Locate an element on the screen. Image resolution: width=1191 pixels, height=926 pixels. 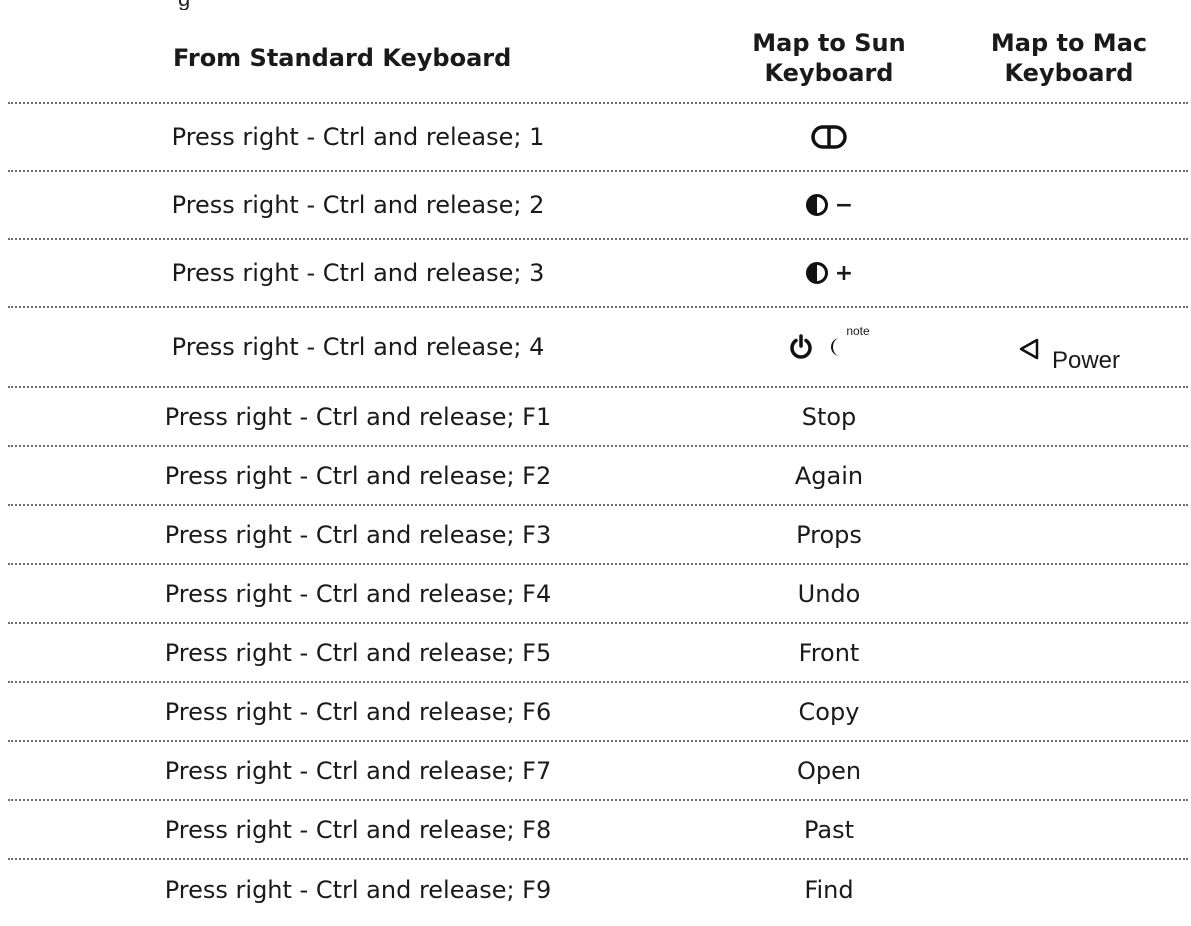
mac-key-cell: Power is located at coordinates (1069, 353).